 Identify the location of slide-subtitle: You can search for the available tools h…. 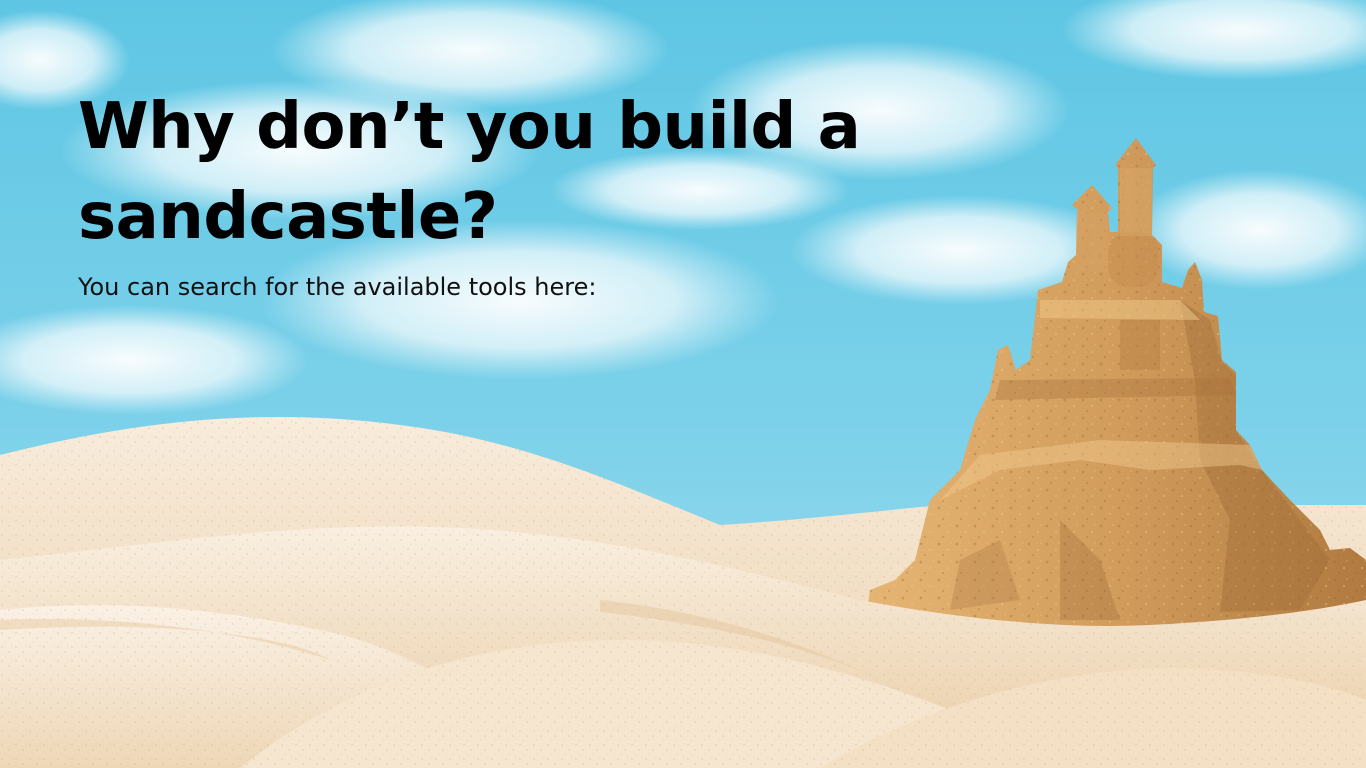
(337, 287).